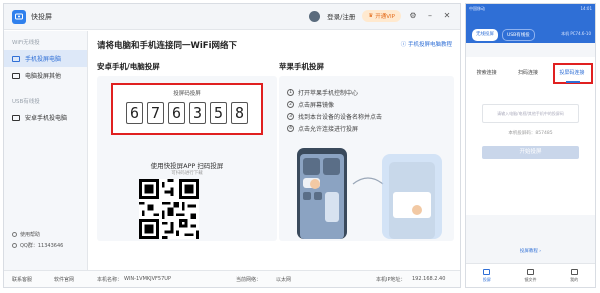  Describe the element at coordinates (447, 16) in the screenshot. I see `close-icon: ✕` at that location.